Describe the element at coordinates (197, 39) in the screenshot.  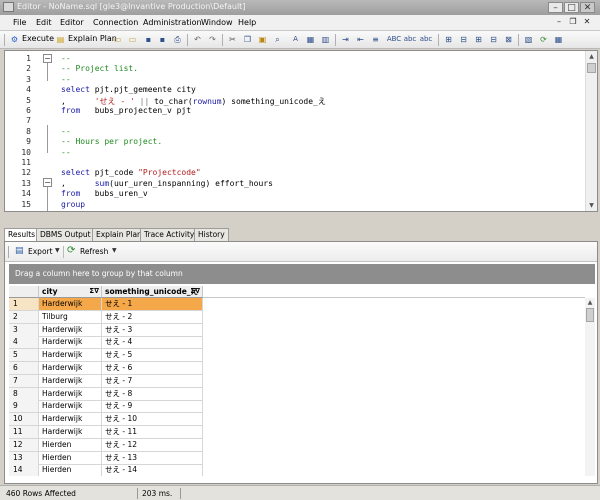
I see `undo-icon: ↶` at that location.